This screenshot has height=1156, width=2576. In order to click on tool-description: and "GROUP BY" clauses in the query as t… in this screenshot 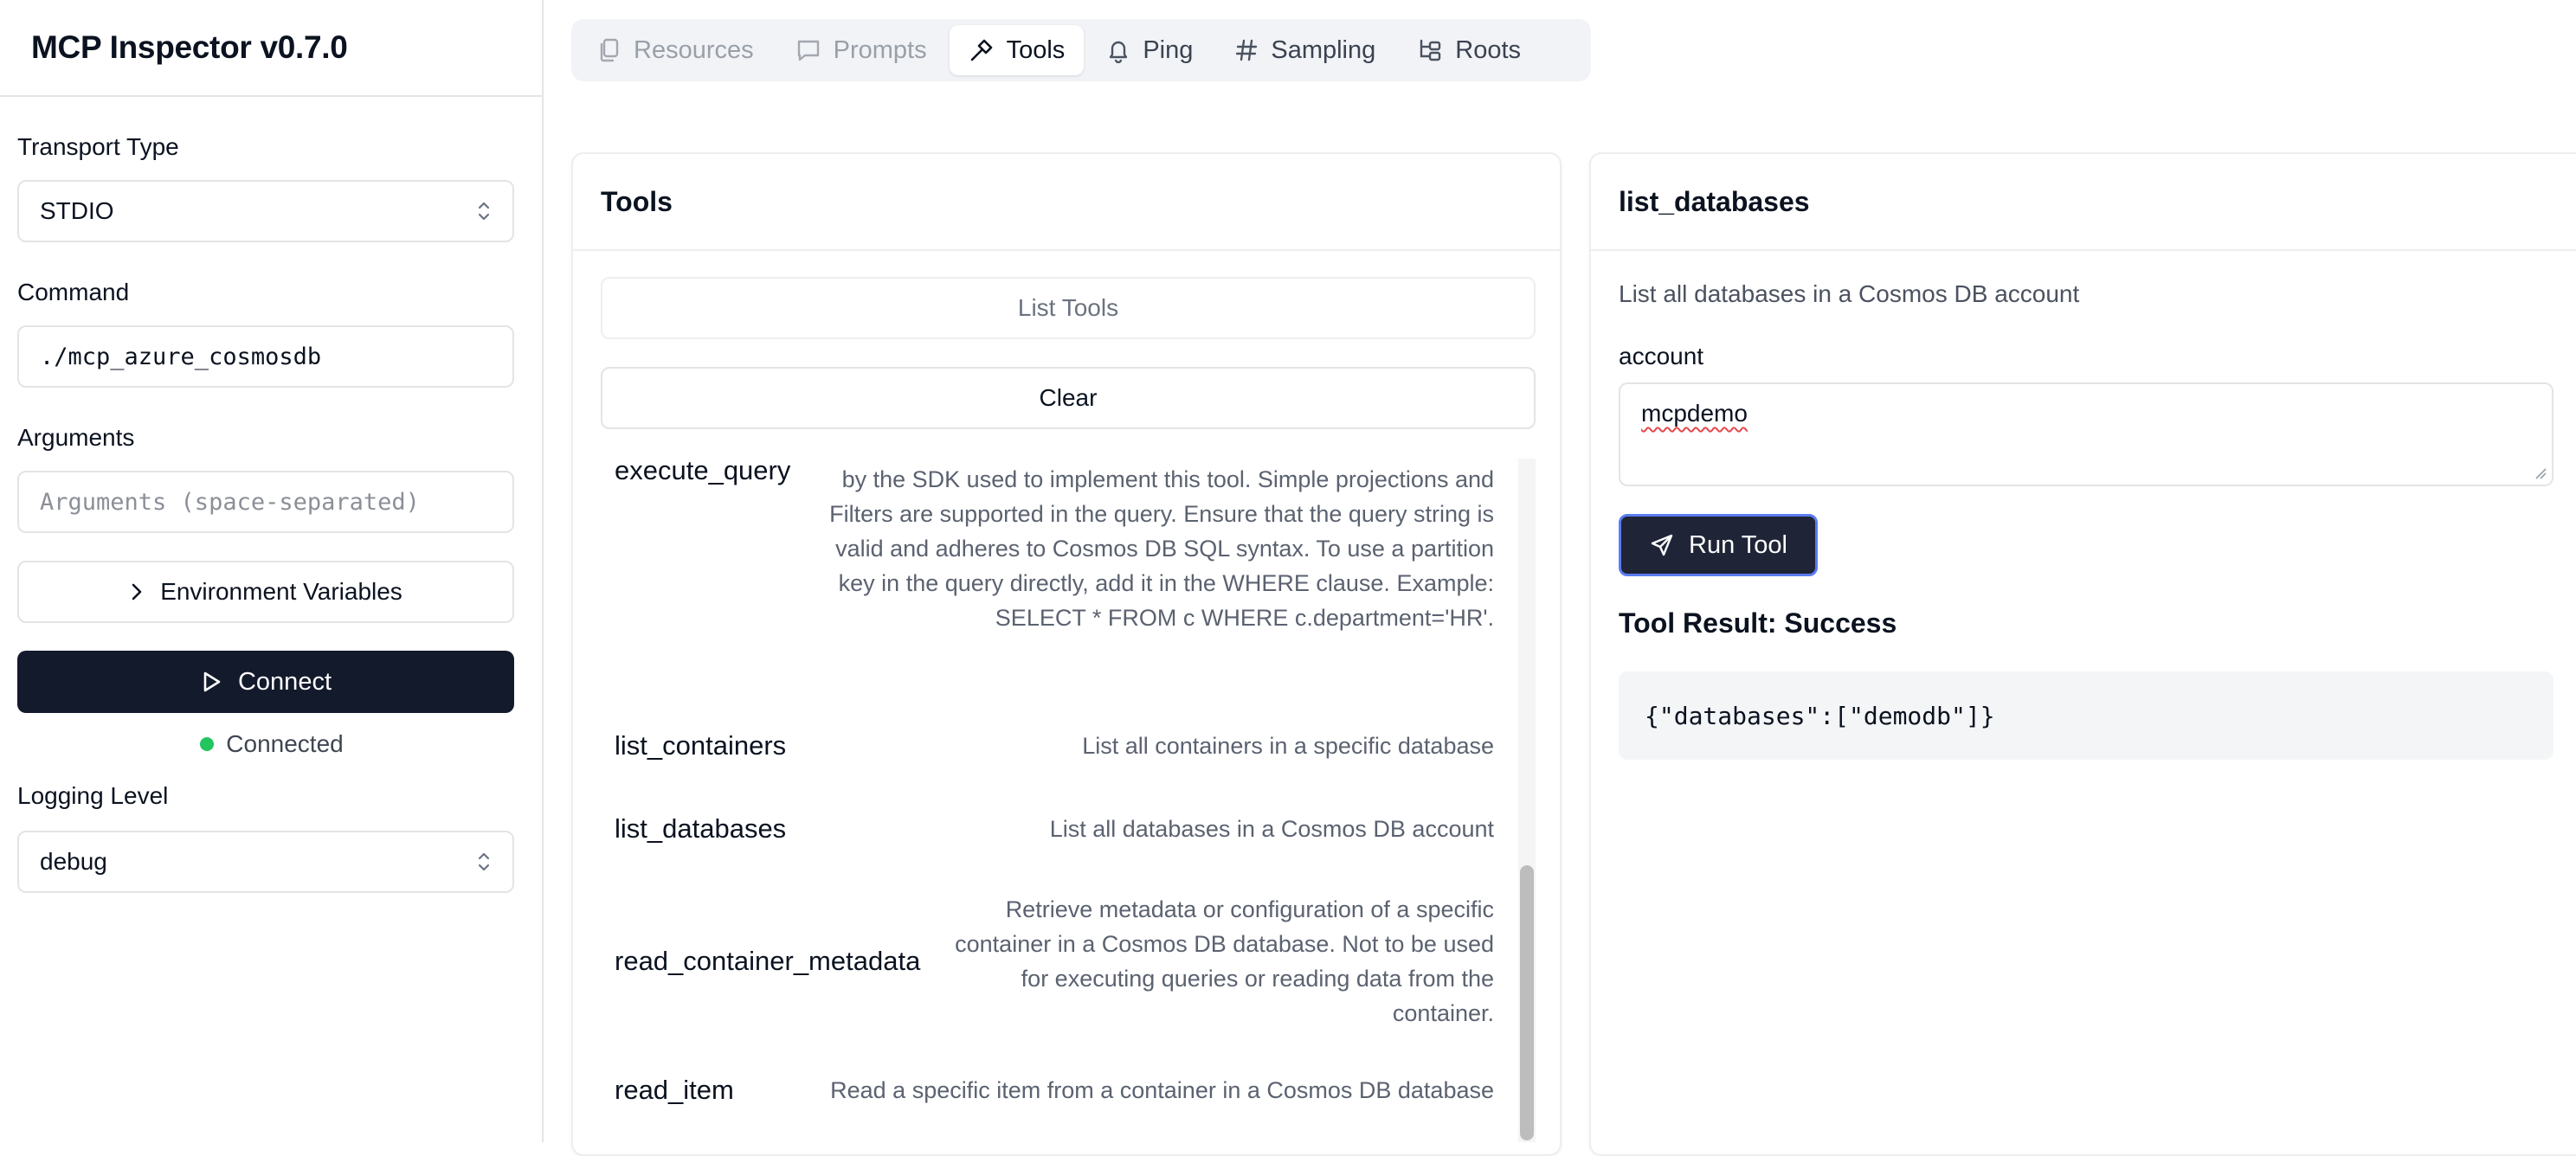, I will do `click(1161, 548)`.